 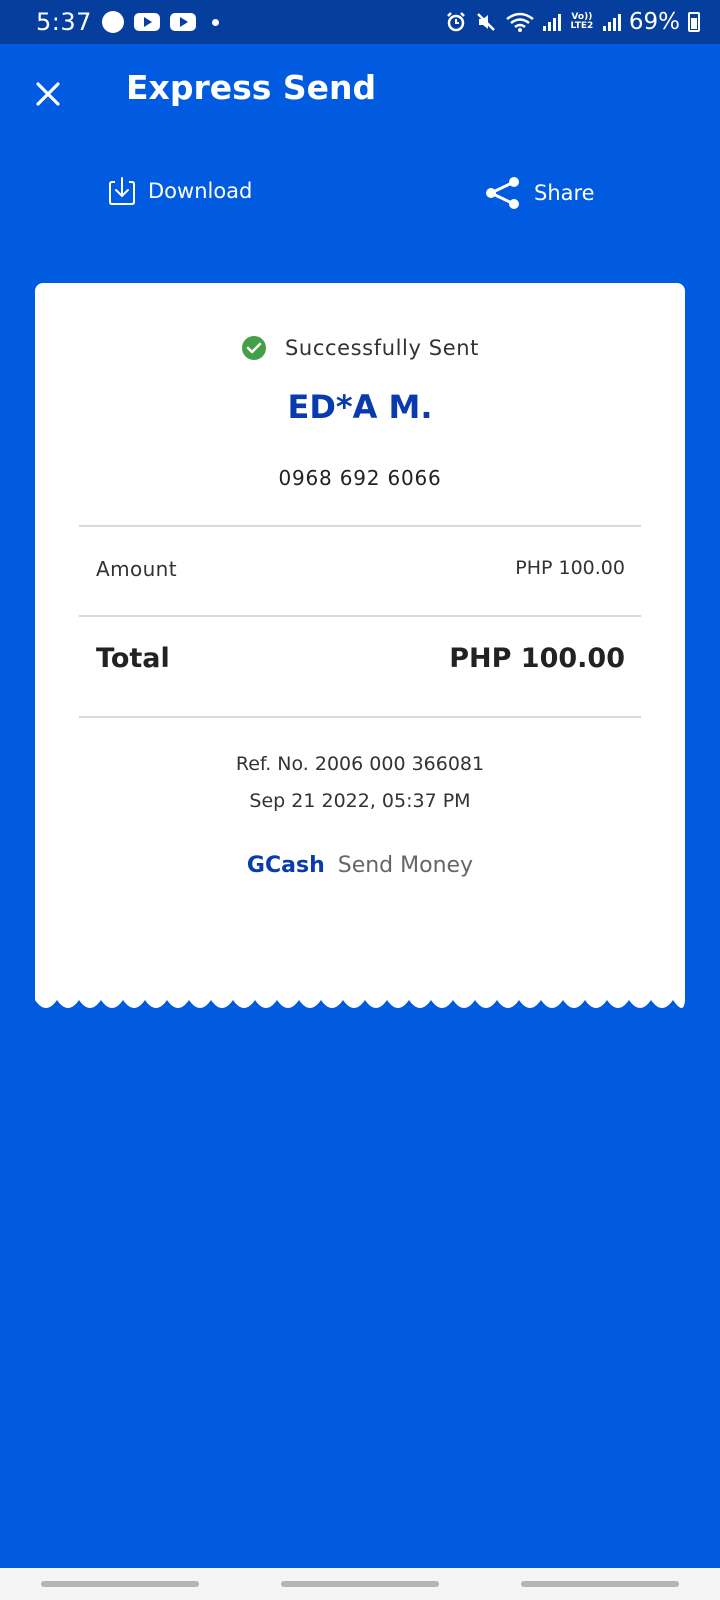 What do you see at coordinates (537, 658) in the screenshot?
I see `total-value: PHP 100.00` at bounding box center [537, 658].